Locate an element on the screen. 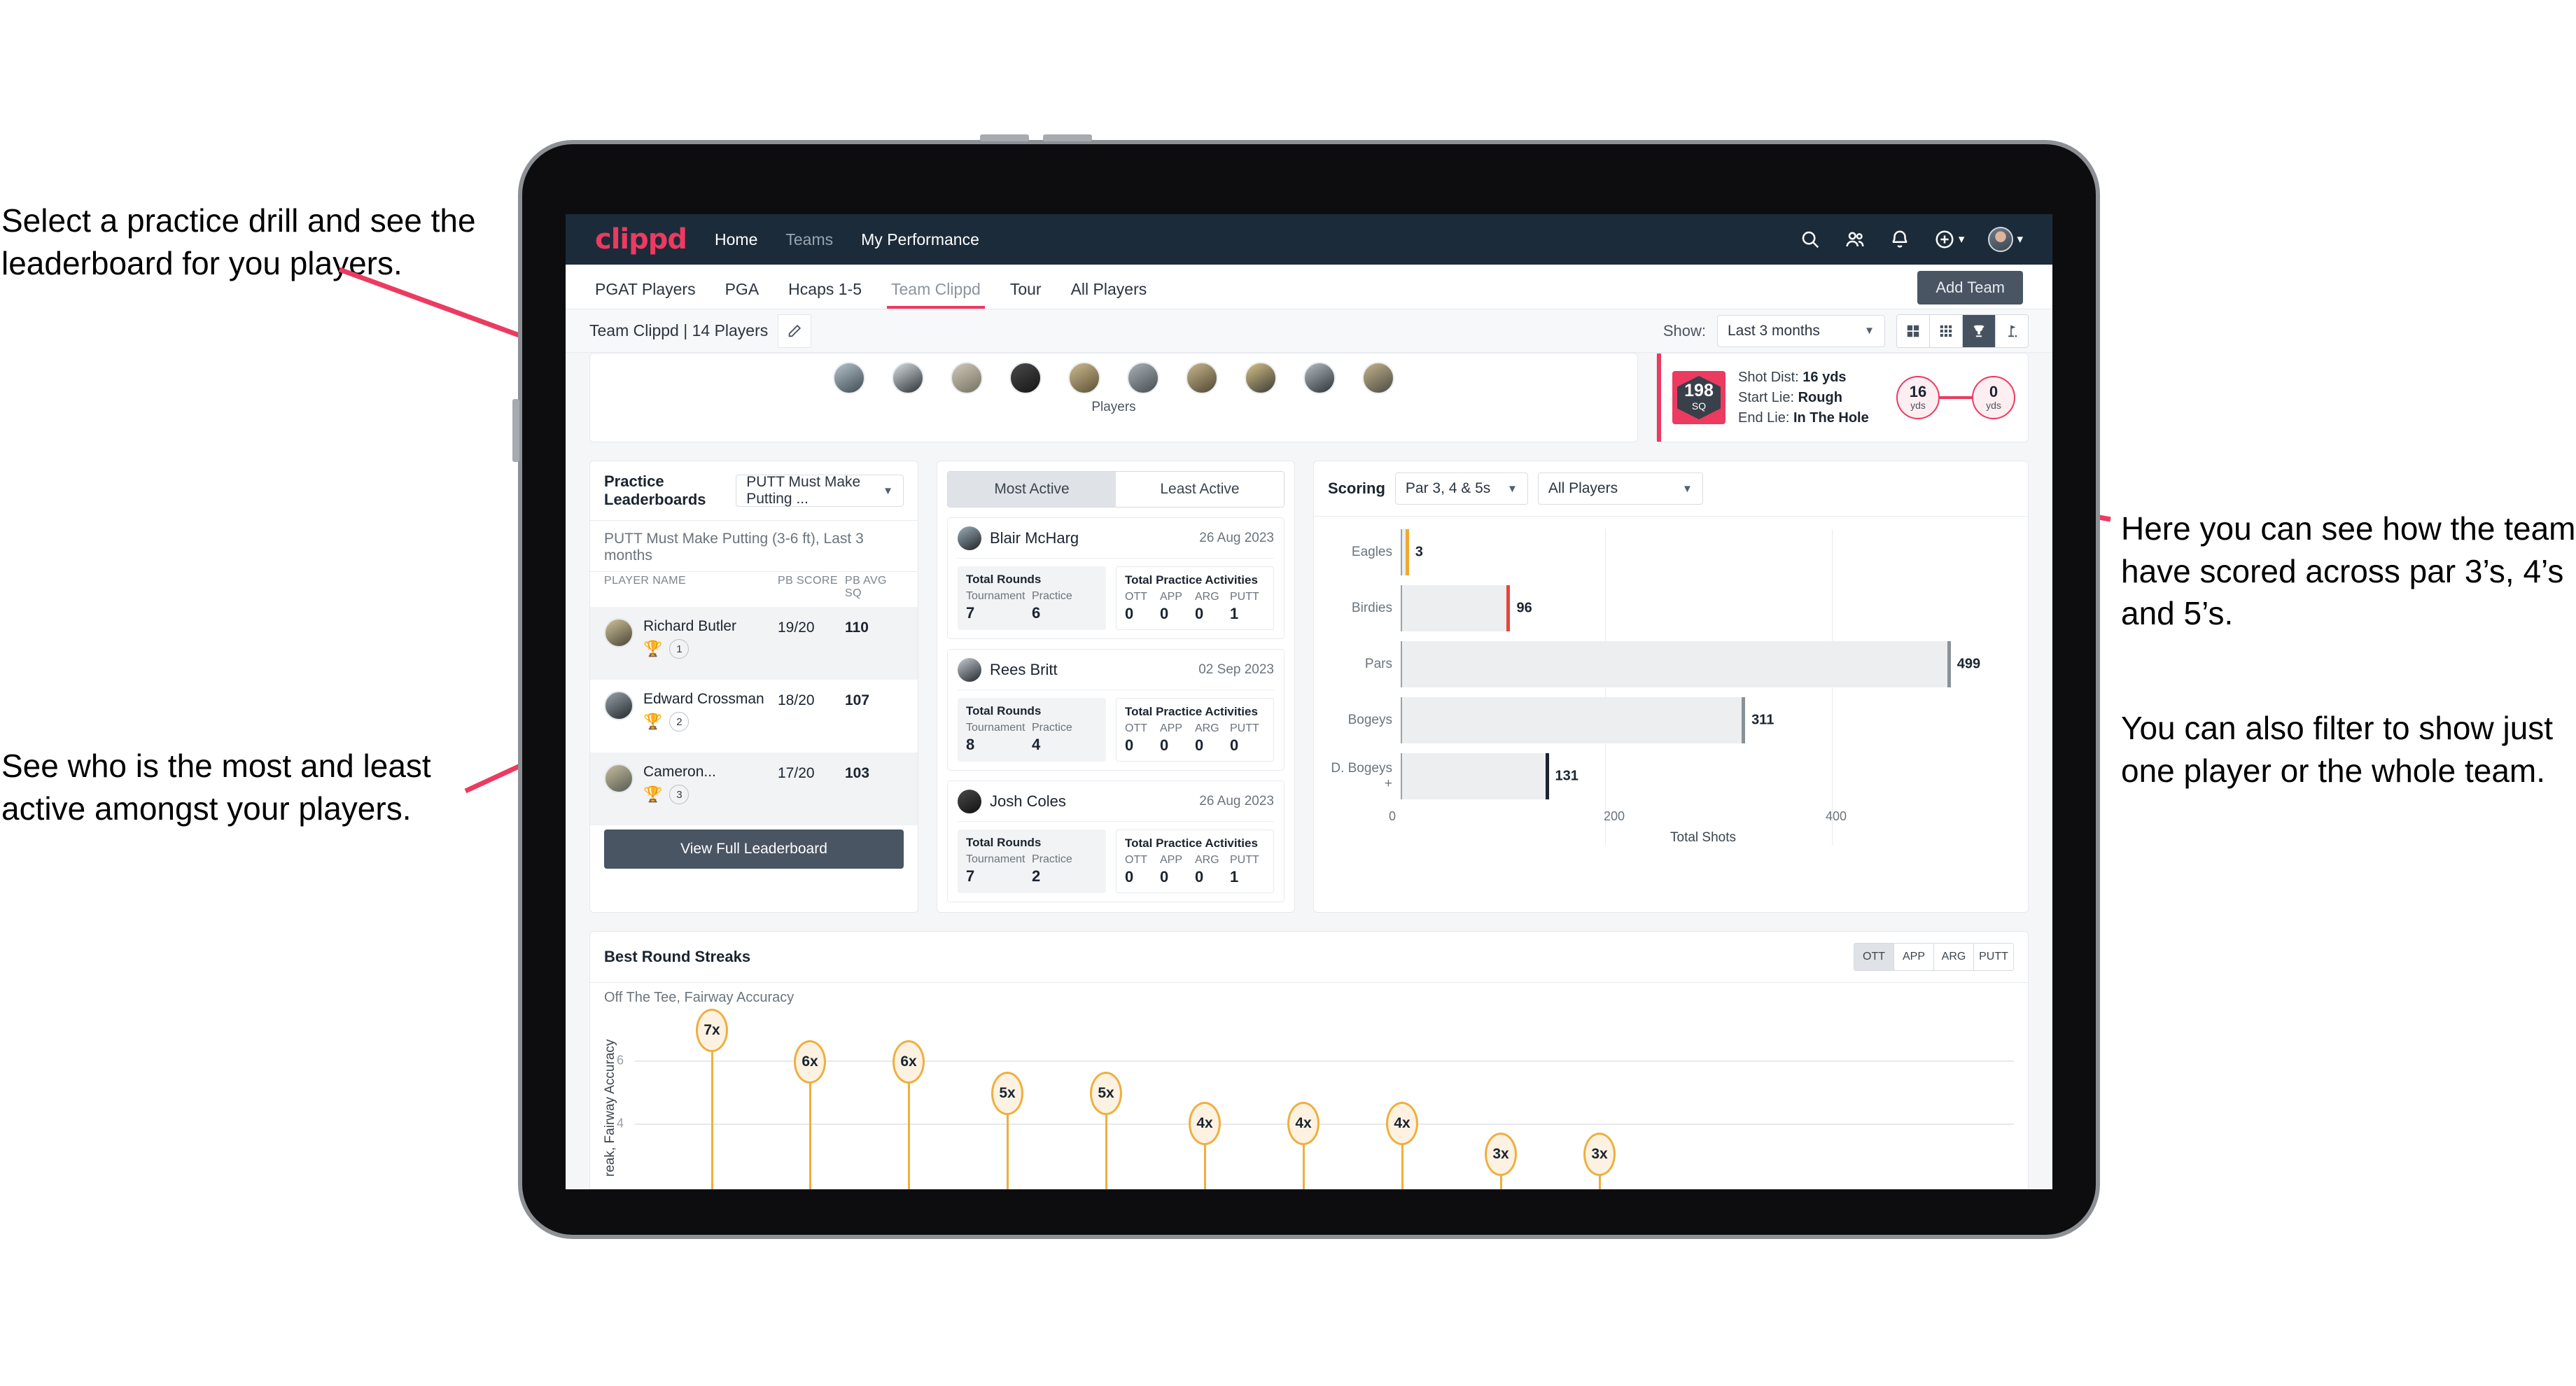  view-full-leaderboard-button: View Full Leaderboard is located at coordinates (754, 849).